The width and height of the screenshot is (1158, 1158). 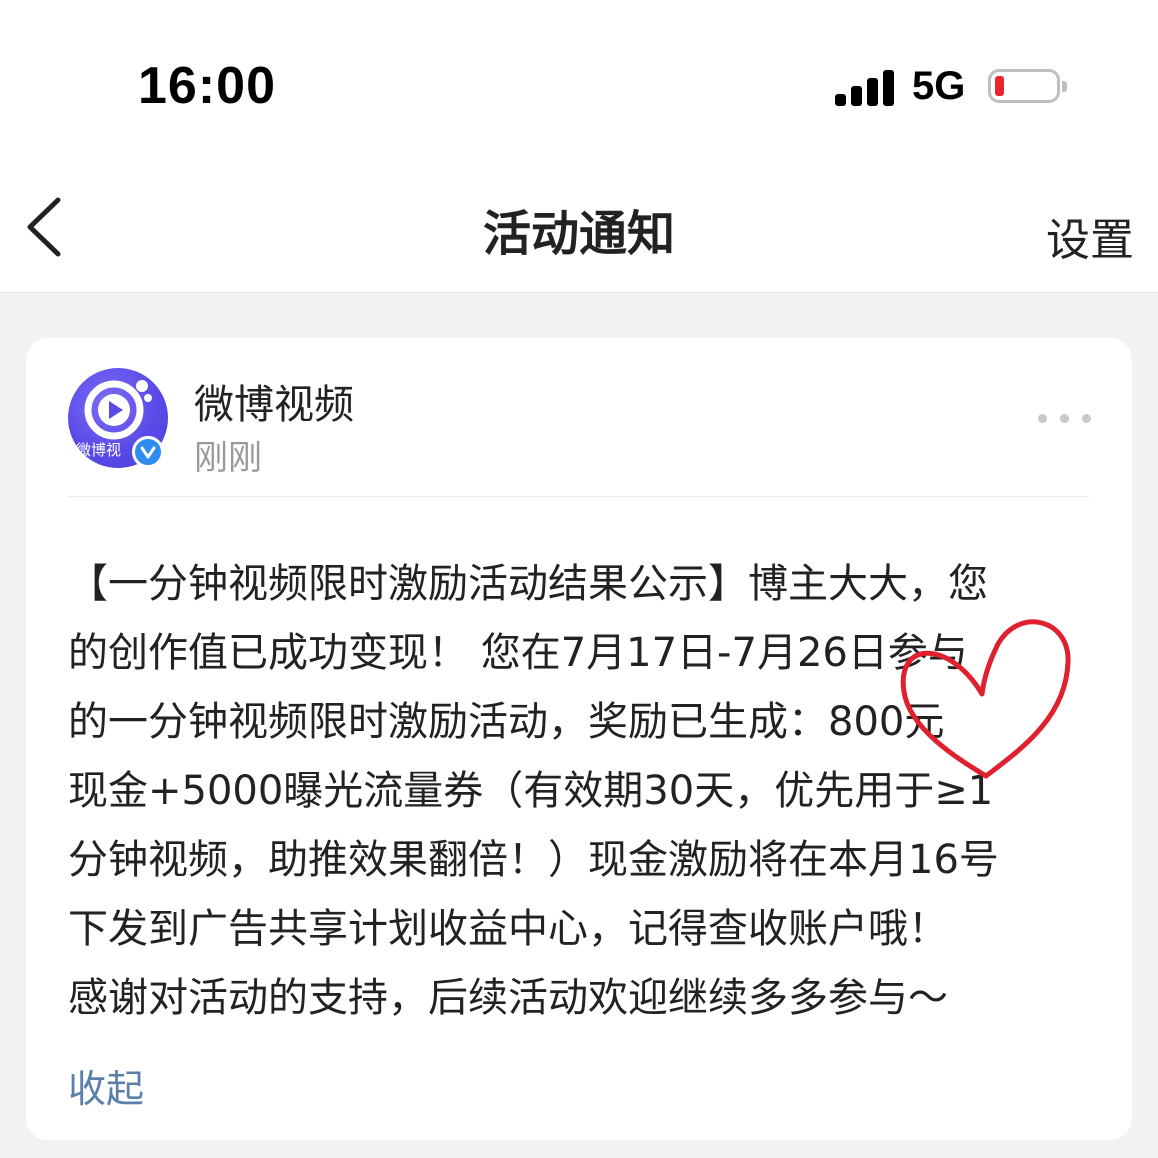 What do you see at coordinates (518, 653) in the screenshot?
I see `message-line: 的创作值已成功变现！ 您在7月17日-7月26日参与` at bounding box center [518, 653].